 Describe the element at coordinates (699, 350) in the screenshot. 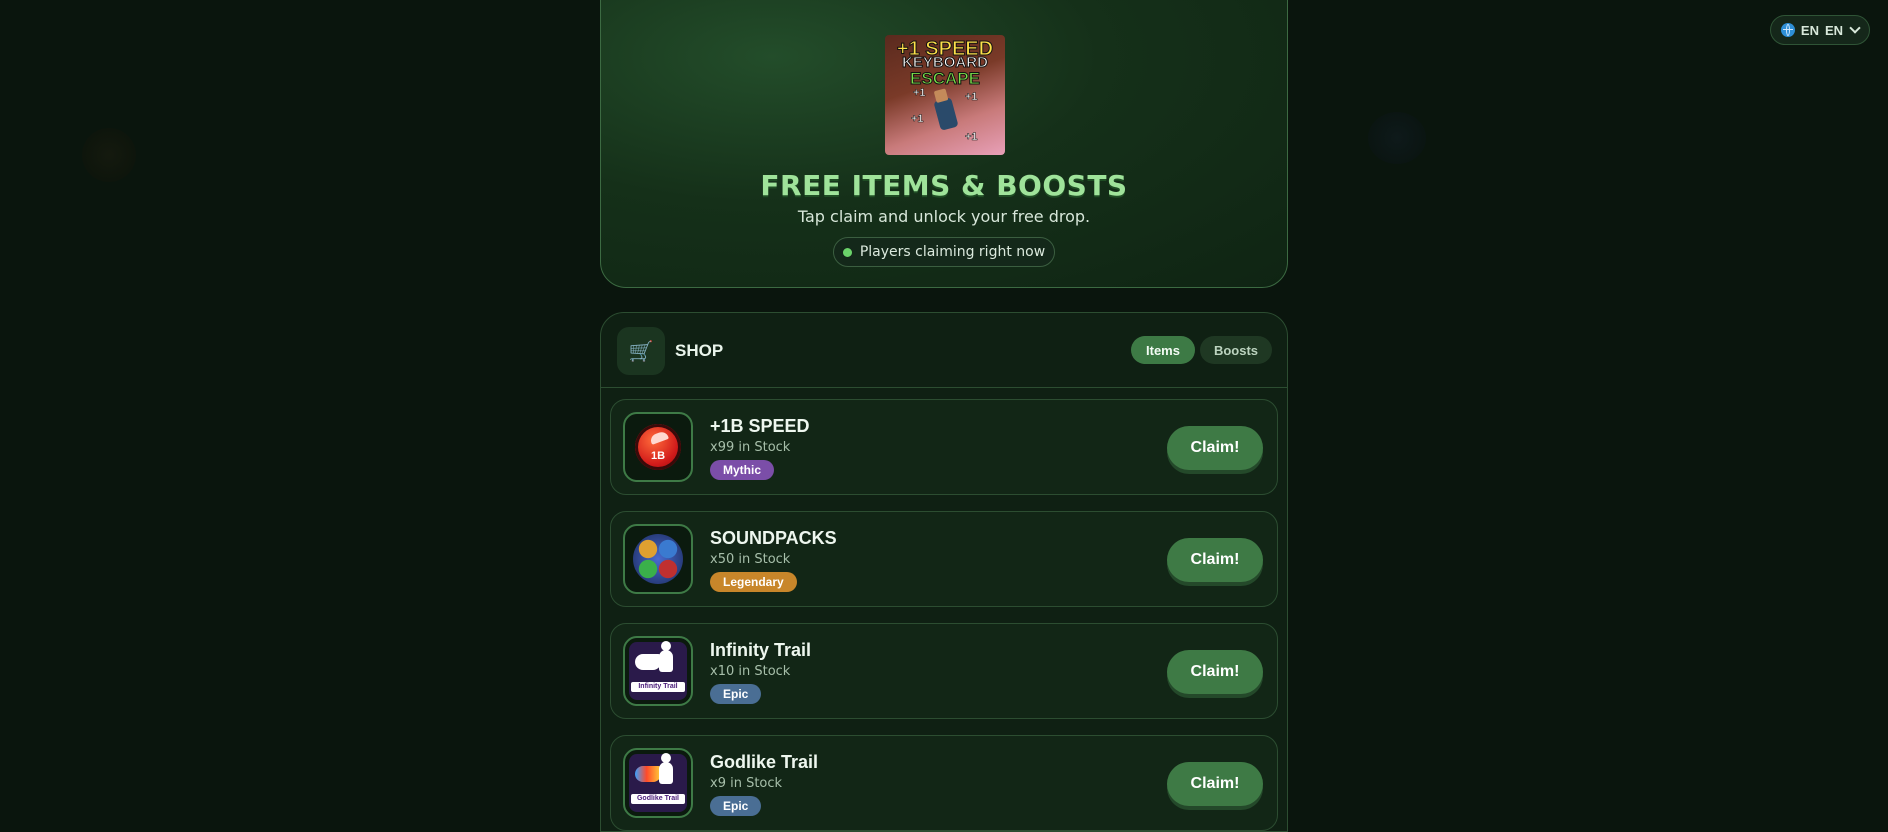

I see `shop-title: SHOP` at that location.